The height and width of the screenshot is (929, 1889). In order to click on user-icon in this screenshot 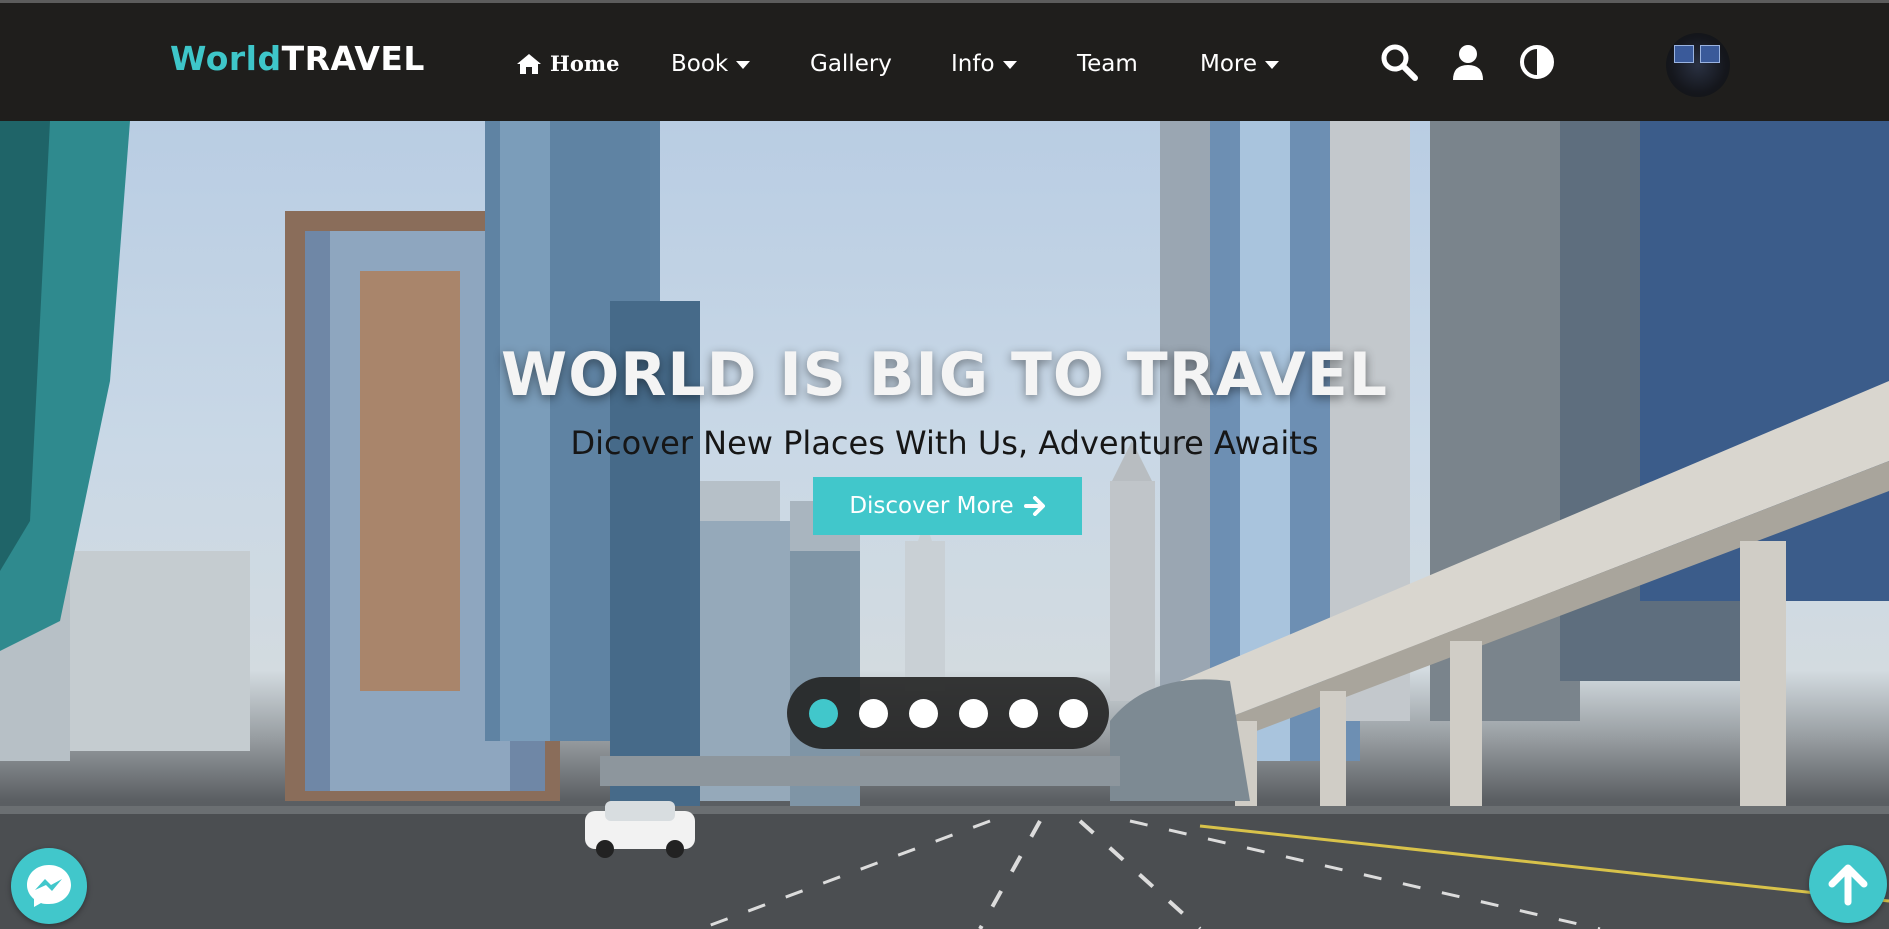, I will do `click(1468, 62)`.